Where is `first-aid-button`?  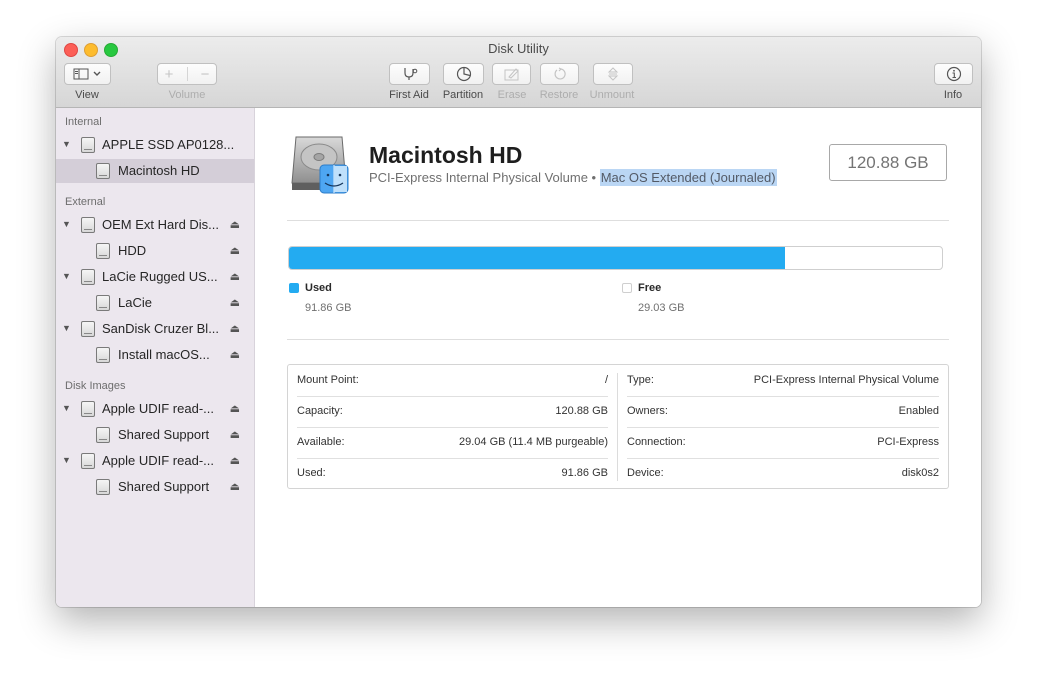
first-aid-button is located at coordinates (409, 74).